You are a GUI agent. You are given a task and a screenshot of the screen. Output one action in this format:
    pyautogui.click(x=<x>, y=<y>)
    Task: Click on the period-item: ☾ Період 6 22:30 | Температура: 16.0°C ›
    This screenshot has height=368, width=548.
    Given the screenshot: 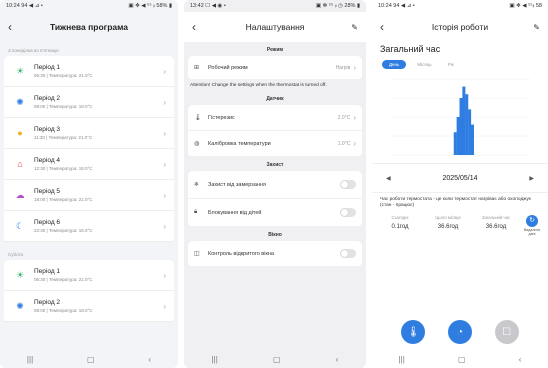 What is the action you would take?
    pyautogui.click(x=89, y=226)
    